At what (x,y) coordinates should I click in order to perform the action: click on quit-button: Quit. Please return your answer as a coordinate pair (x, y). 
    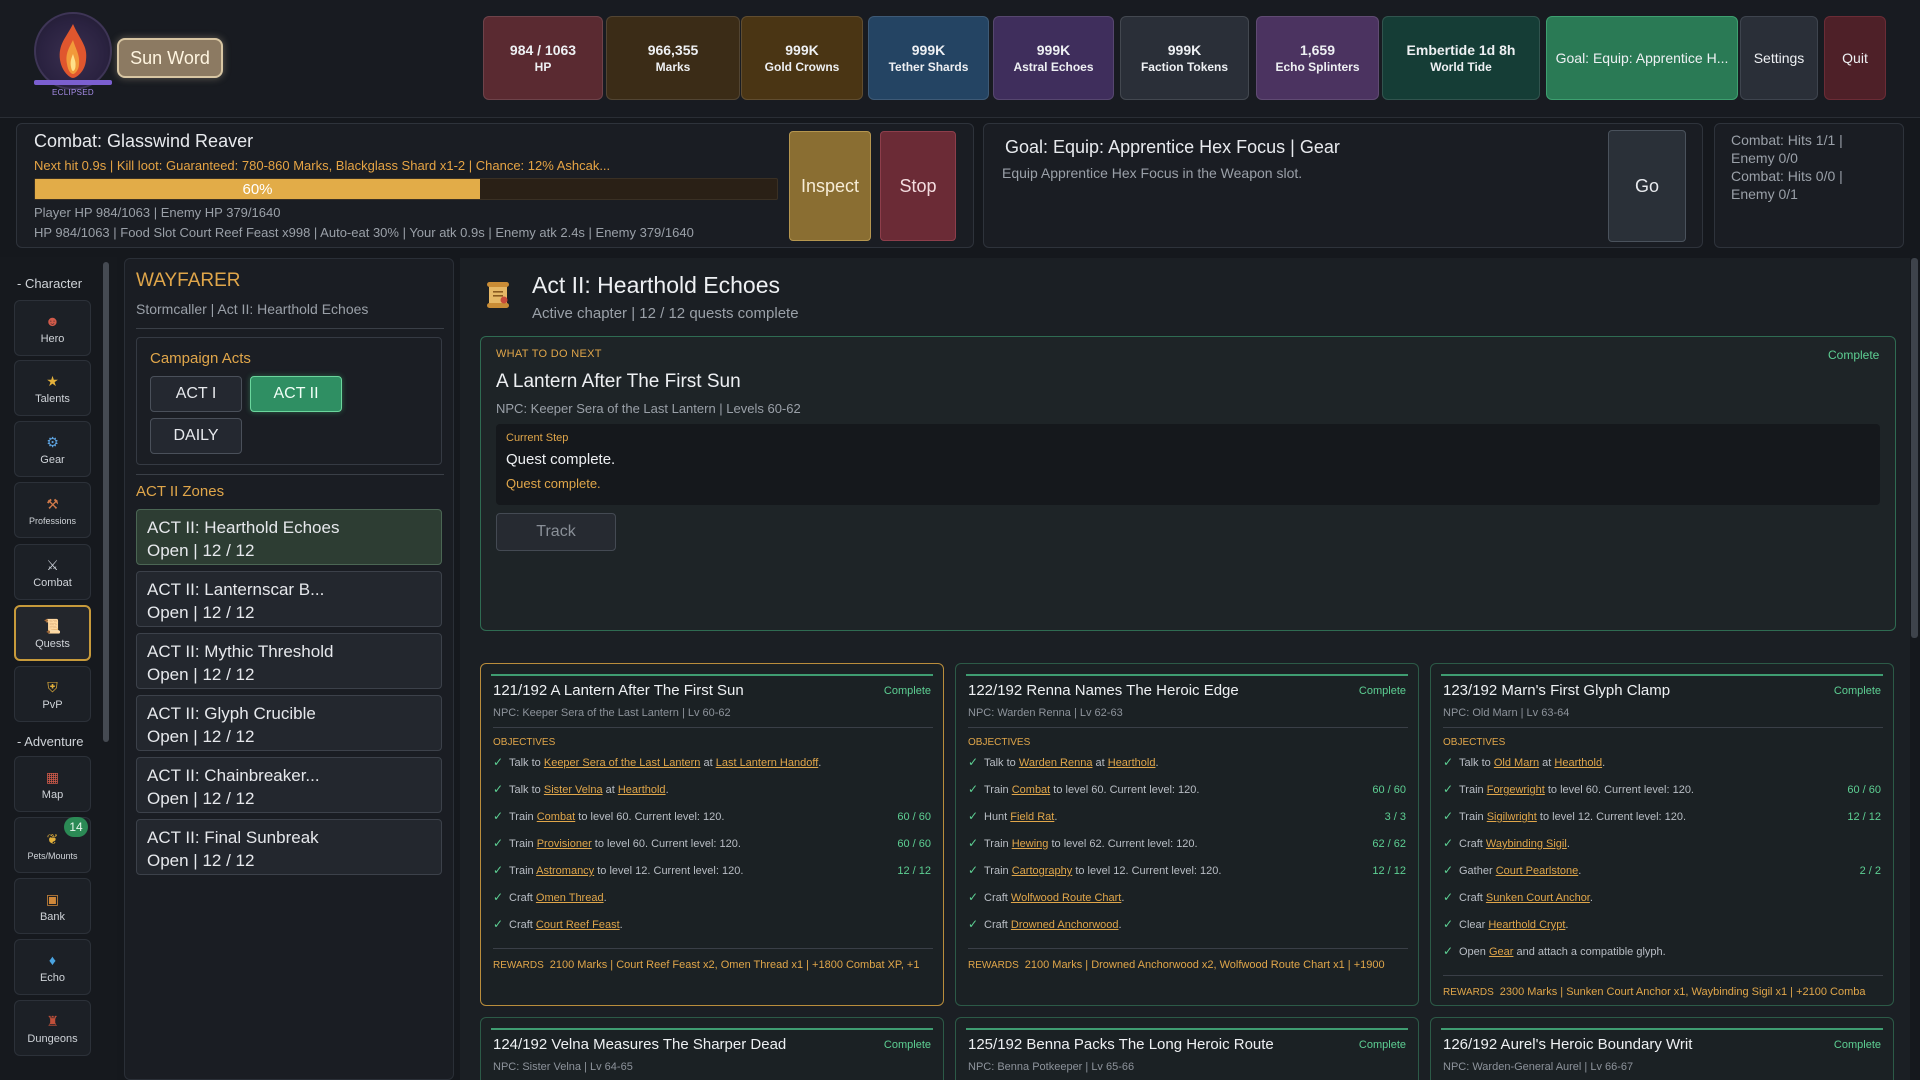
    Looking at the image, I should click on (1855, 58).